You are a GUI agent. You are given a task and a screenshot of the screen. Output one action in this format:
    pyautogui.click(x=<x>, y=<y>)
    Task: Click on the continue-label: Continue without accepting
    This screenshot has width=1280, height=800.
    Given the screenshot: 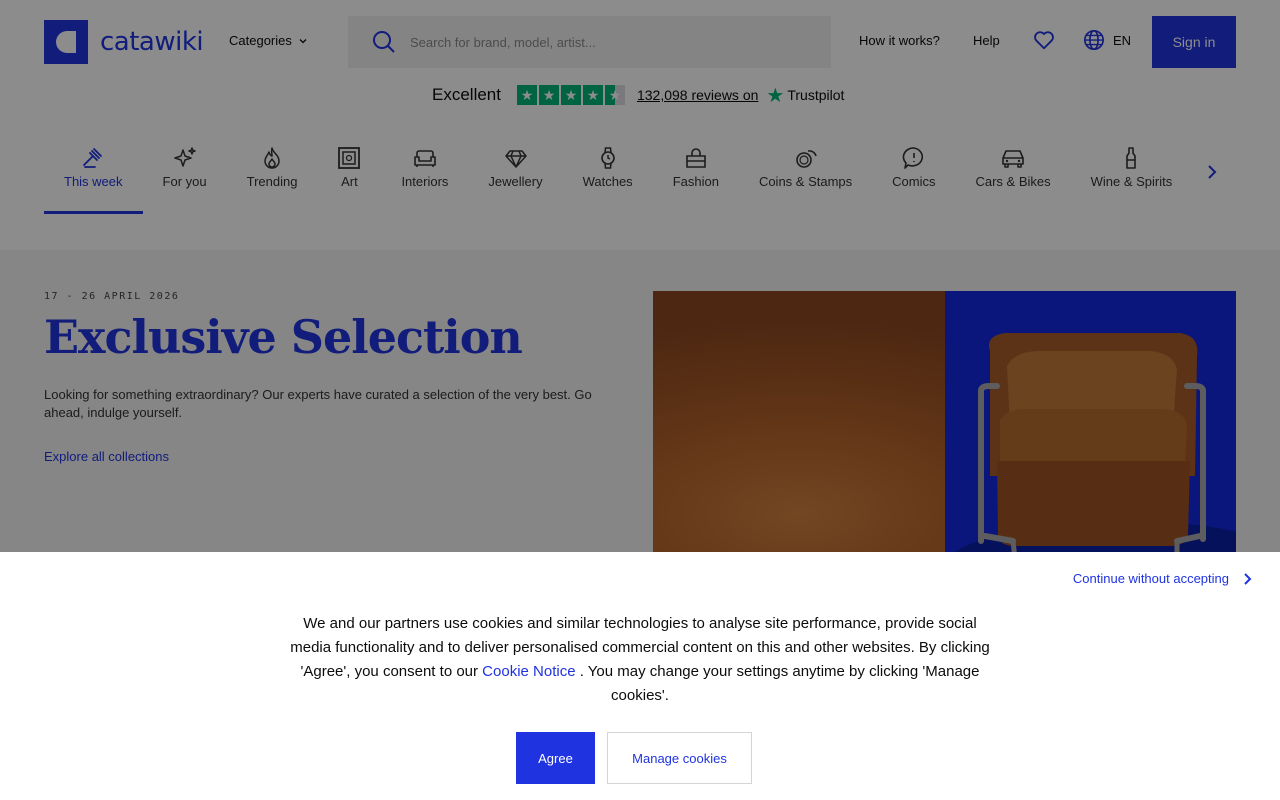 What is the action you would take?
    pyautogui.click(x=1150, y=578)
    